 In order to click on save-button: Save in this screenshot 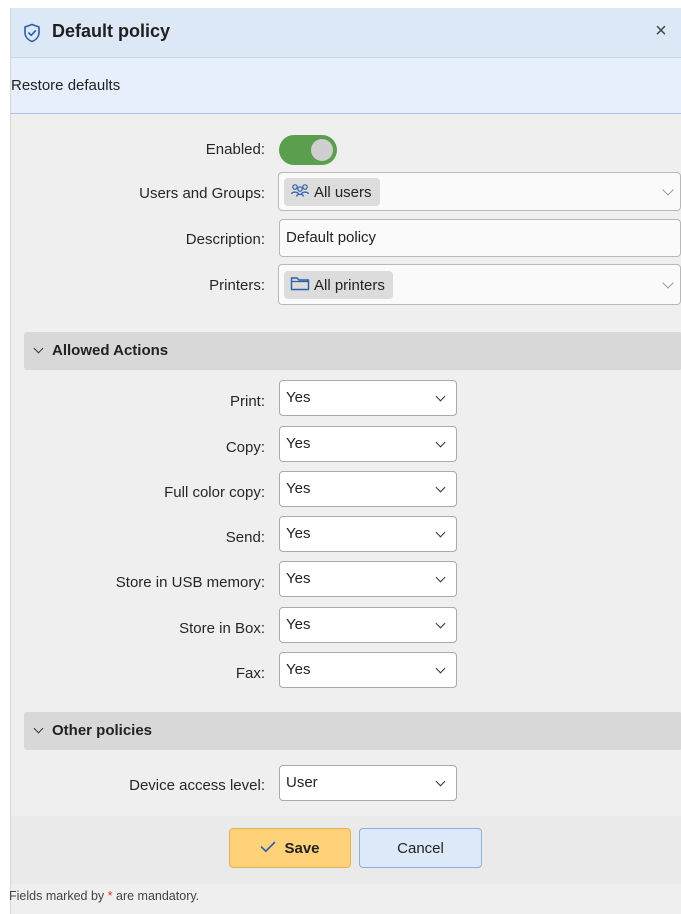, I will do `click(290, 848)`.